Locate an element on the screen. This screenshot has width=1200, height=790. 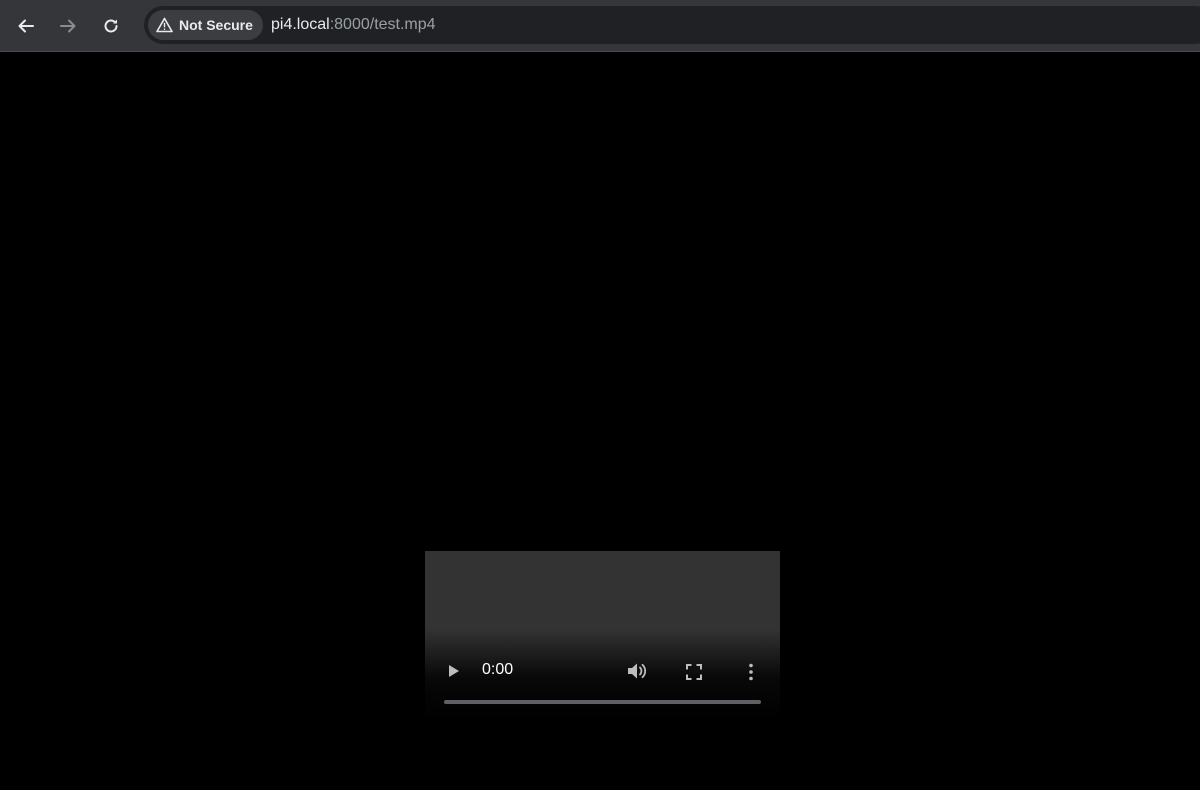
reload-icon is located at coordinates (111, 26).